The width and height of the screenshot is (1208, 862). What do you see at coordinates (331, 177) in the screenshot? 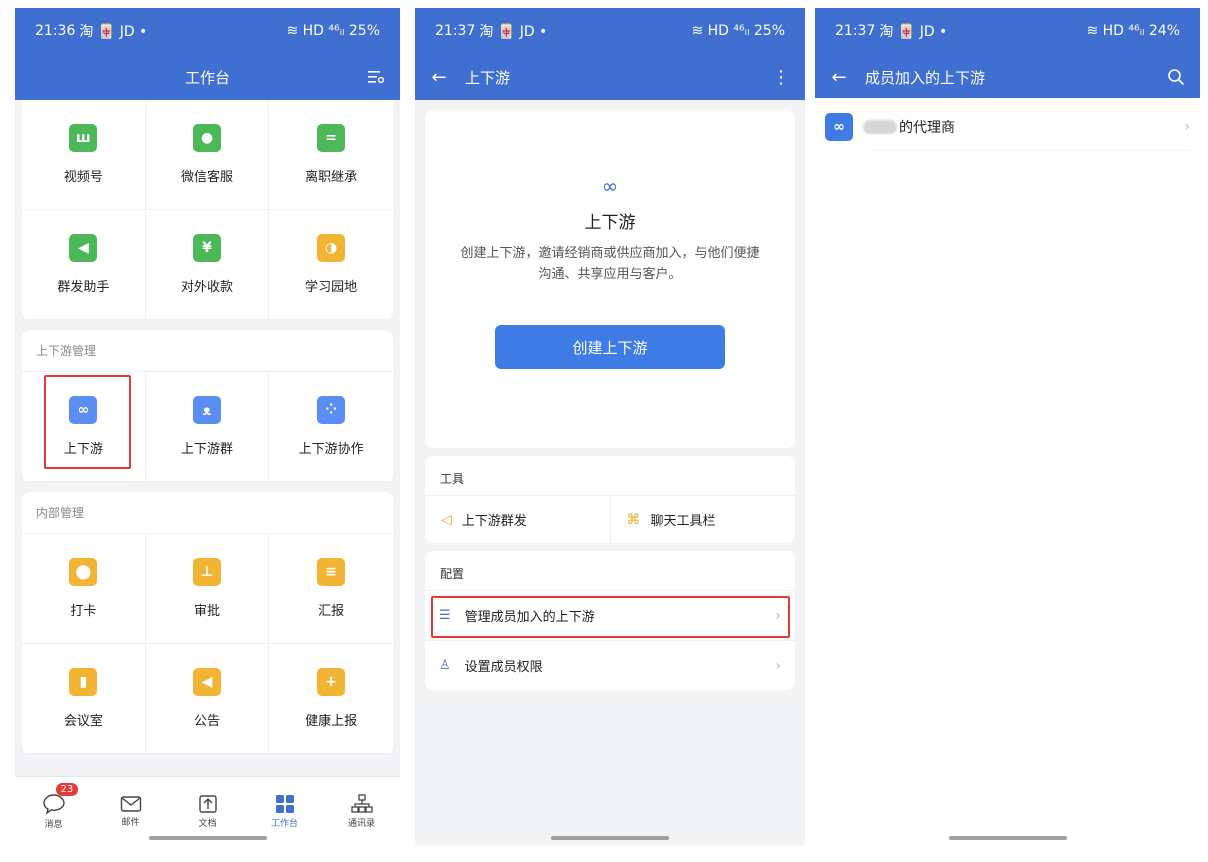
I see `app-label: 离职继承` at bounding box center [331, 177].